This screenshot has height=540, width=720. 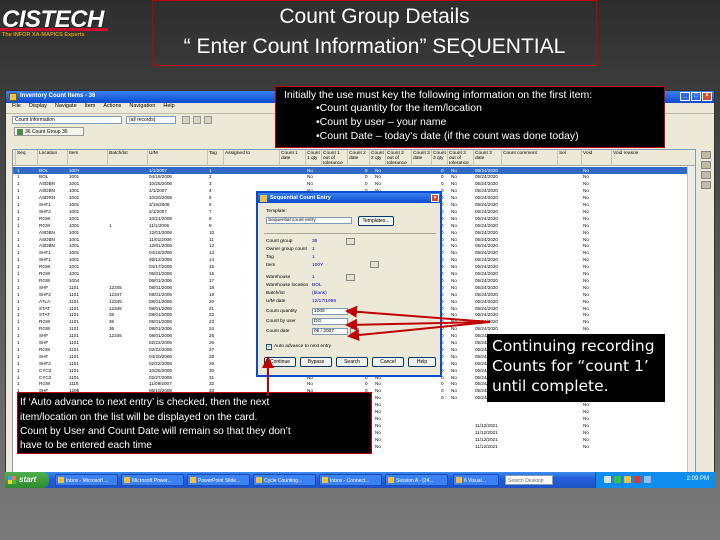 I want to click on auto-advance-checkbox, so click(x=269, y=346).